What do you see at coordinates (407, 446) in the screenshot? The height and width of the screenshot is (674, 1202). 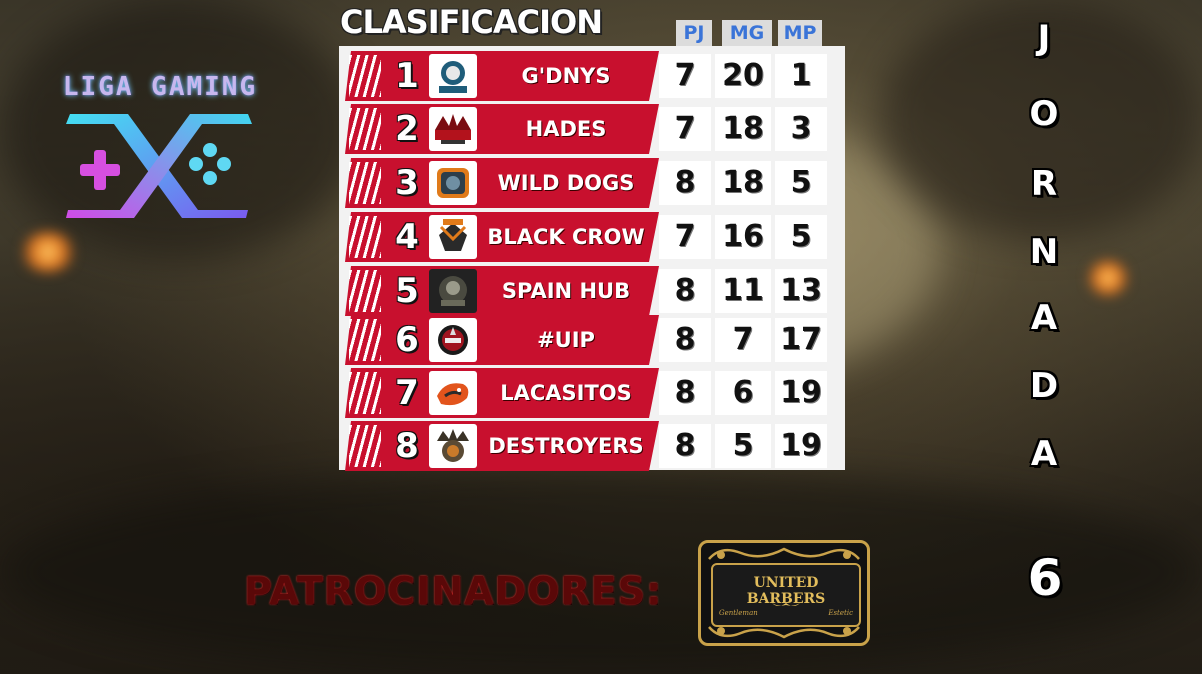 I see `row-position: 8` at bounding box center [407, 446].